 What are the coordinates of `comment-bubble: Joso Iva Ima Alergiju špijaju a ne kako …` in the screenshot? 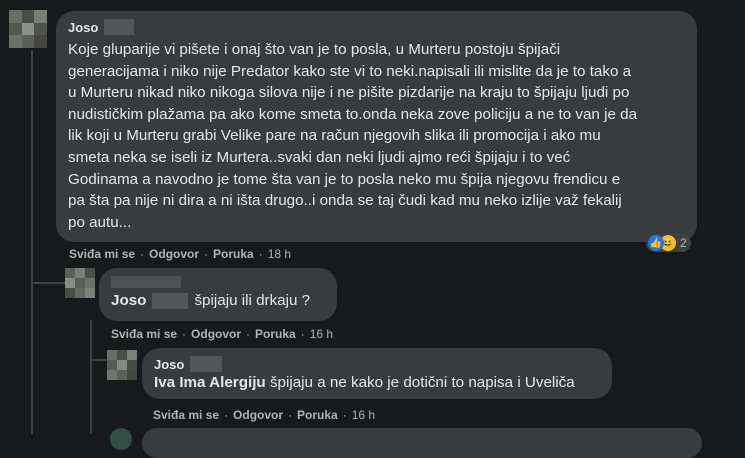 It's located at (377, 373).